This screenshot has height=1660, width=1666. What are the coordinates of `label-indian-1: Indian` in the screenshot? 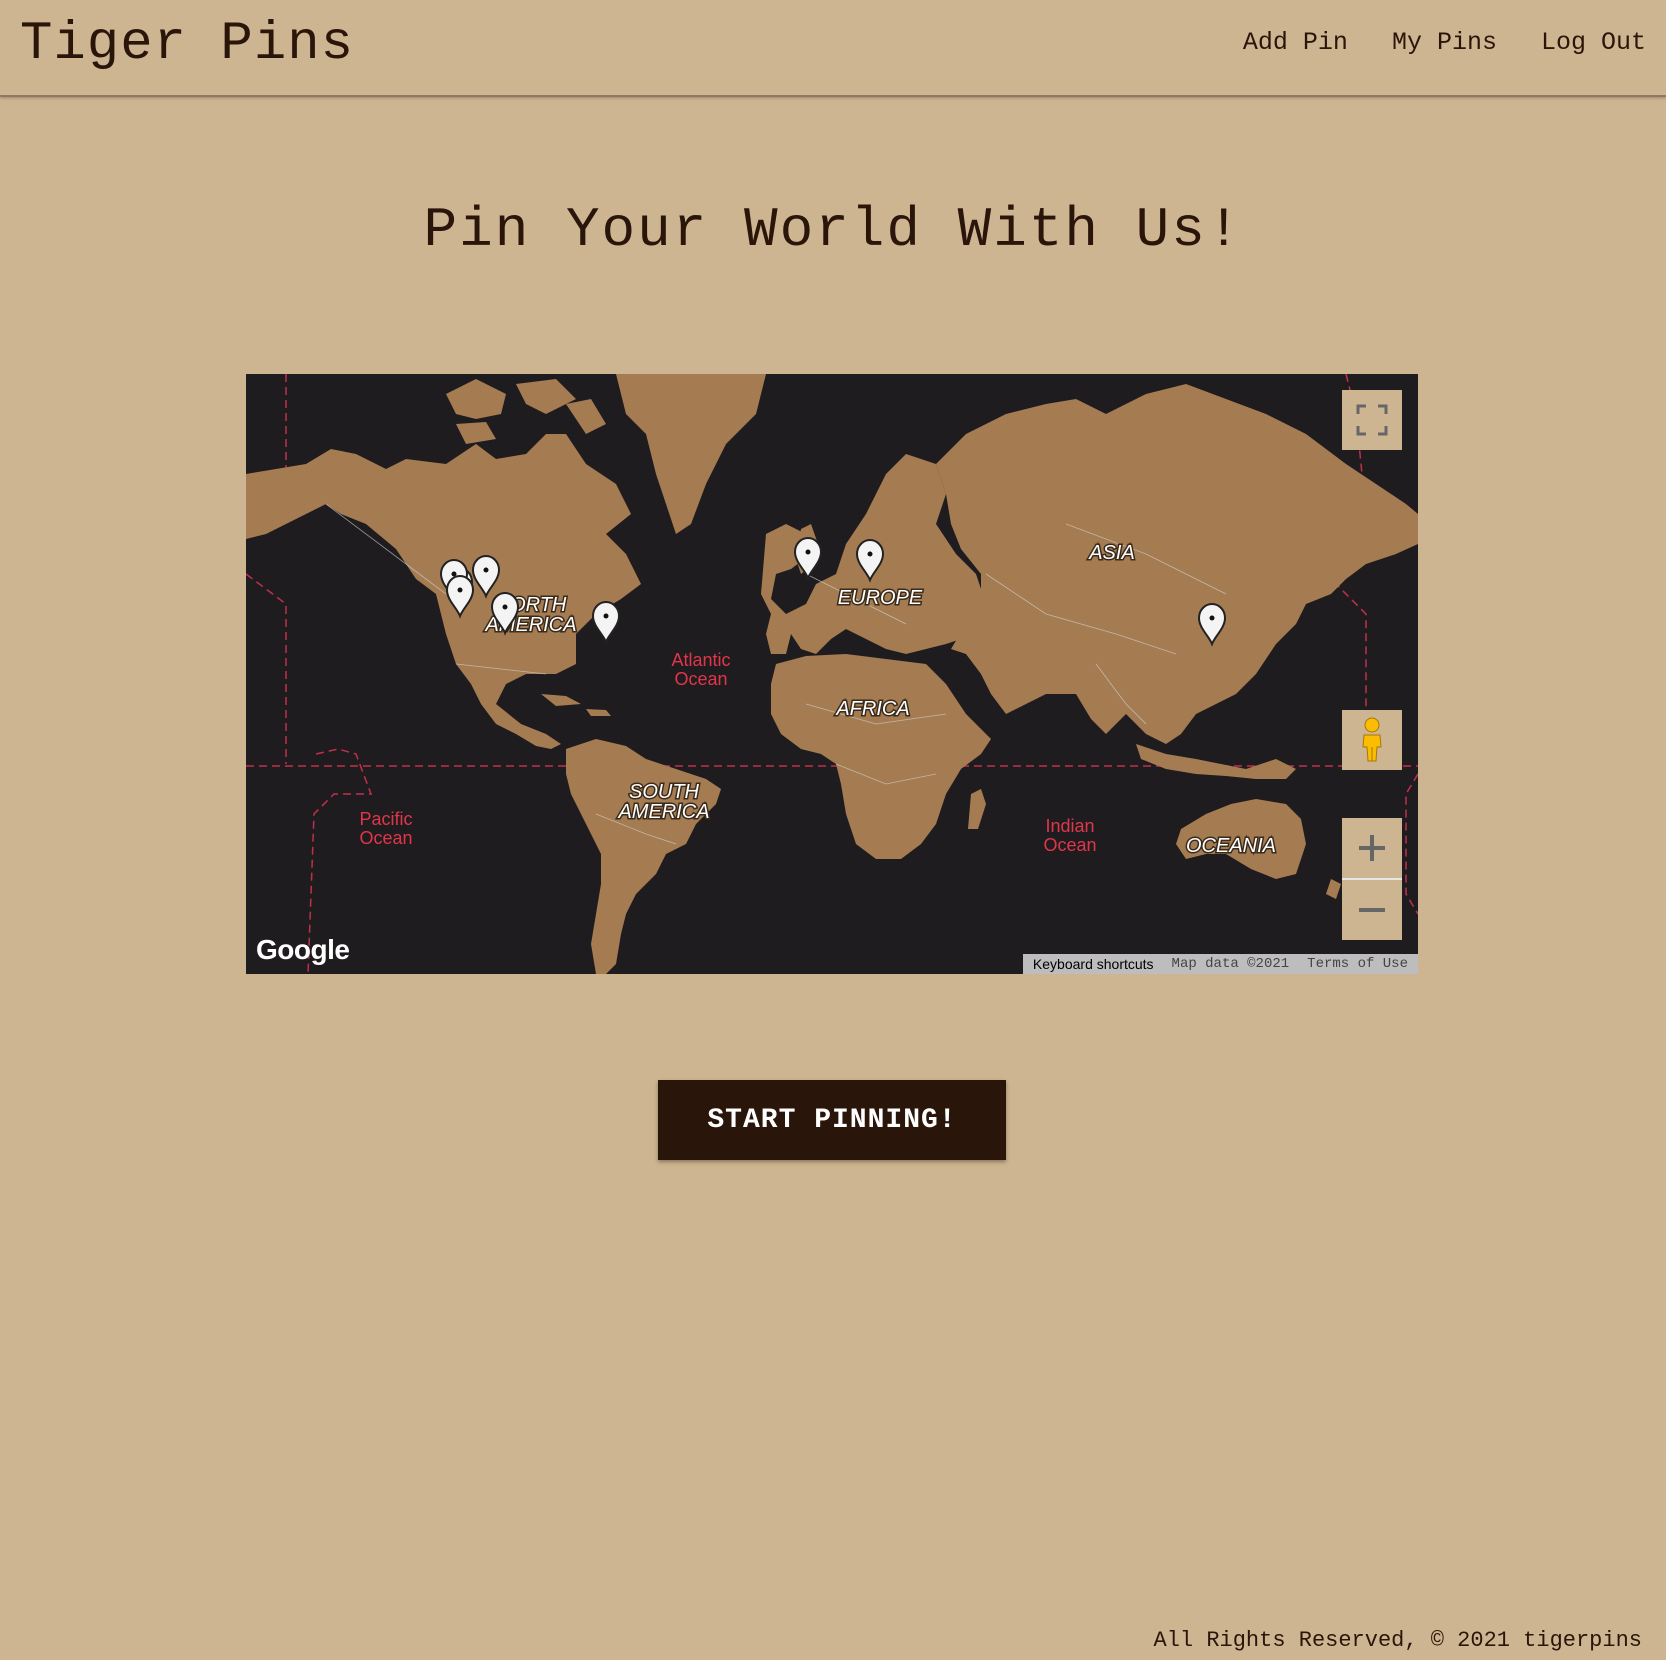 It's located at (1069, 826).